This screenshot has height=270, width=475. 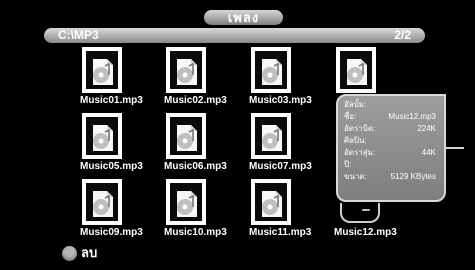 I want to click on info-value: 224K, so click(x=426, y=128).